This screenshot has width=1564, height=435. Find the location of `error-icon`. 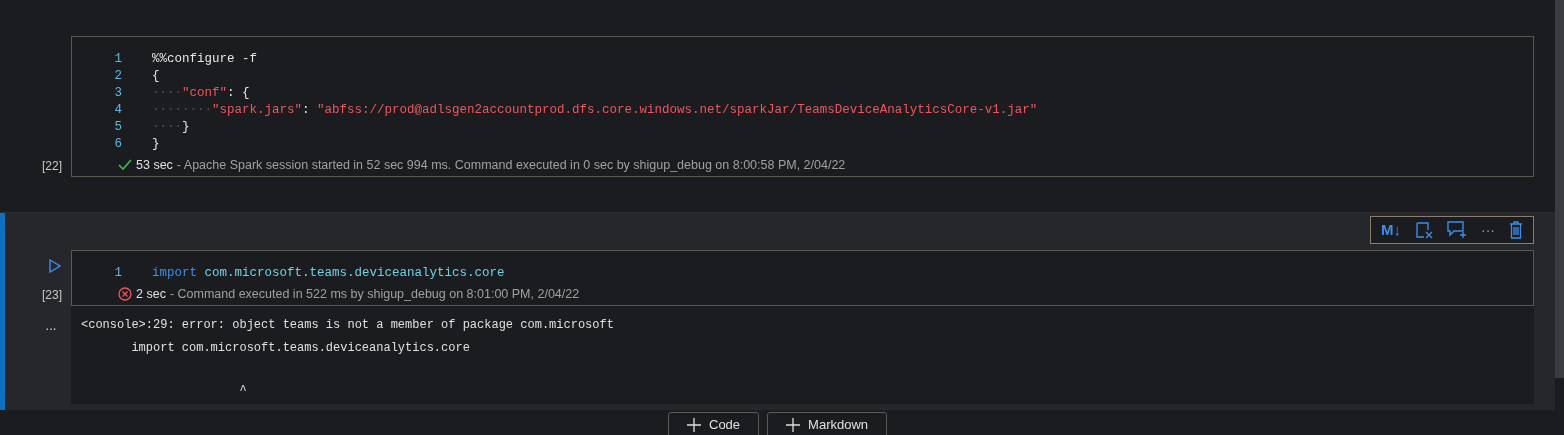

error-icon is located at coordinates (125, 294).